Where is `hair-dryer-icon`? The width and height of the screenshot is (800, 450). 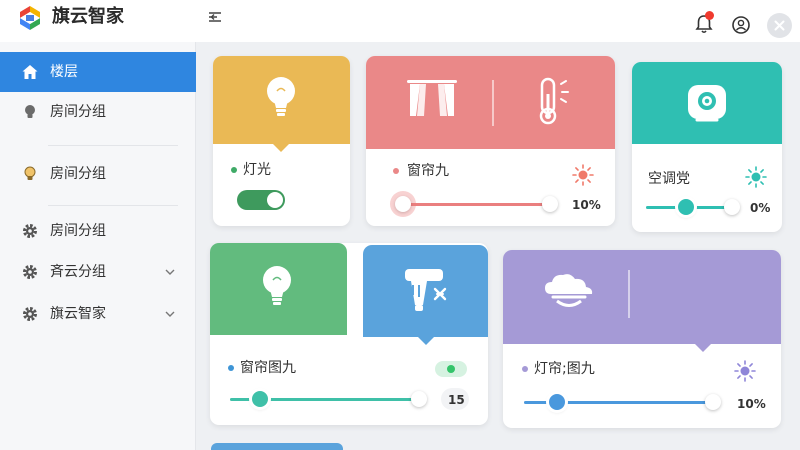
hair-dryer-icon is located at coordinates (426, 290).